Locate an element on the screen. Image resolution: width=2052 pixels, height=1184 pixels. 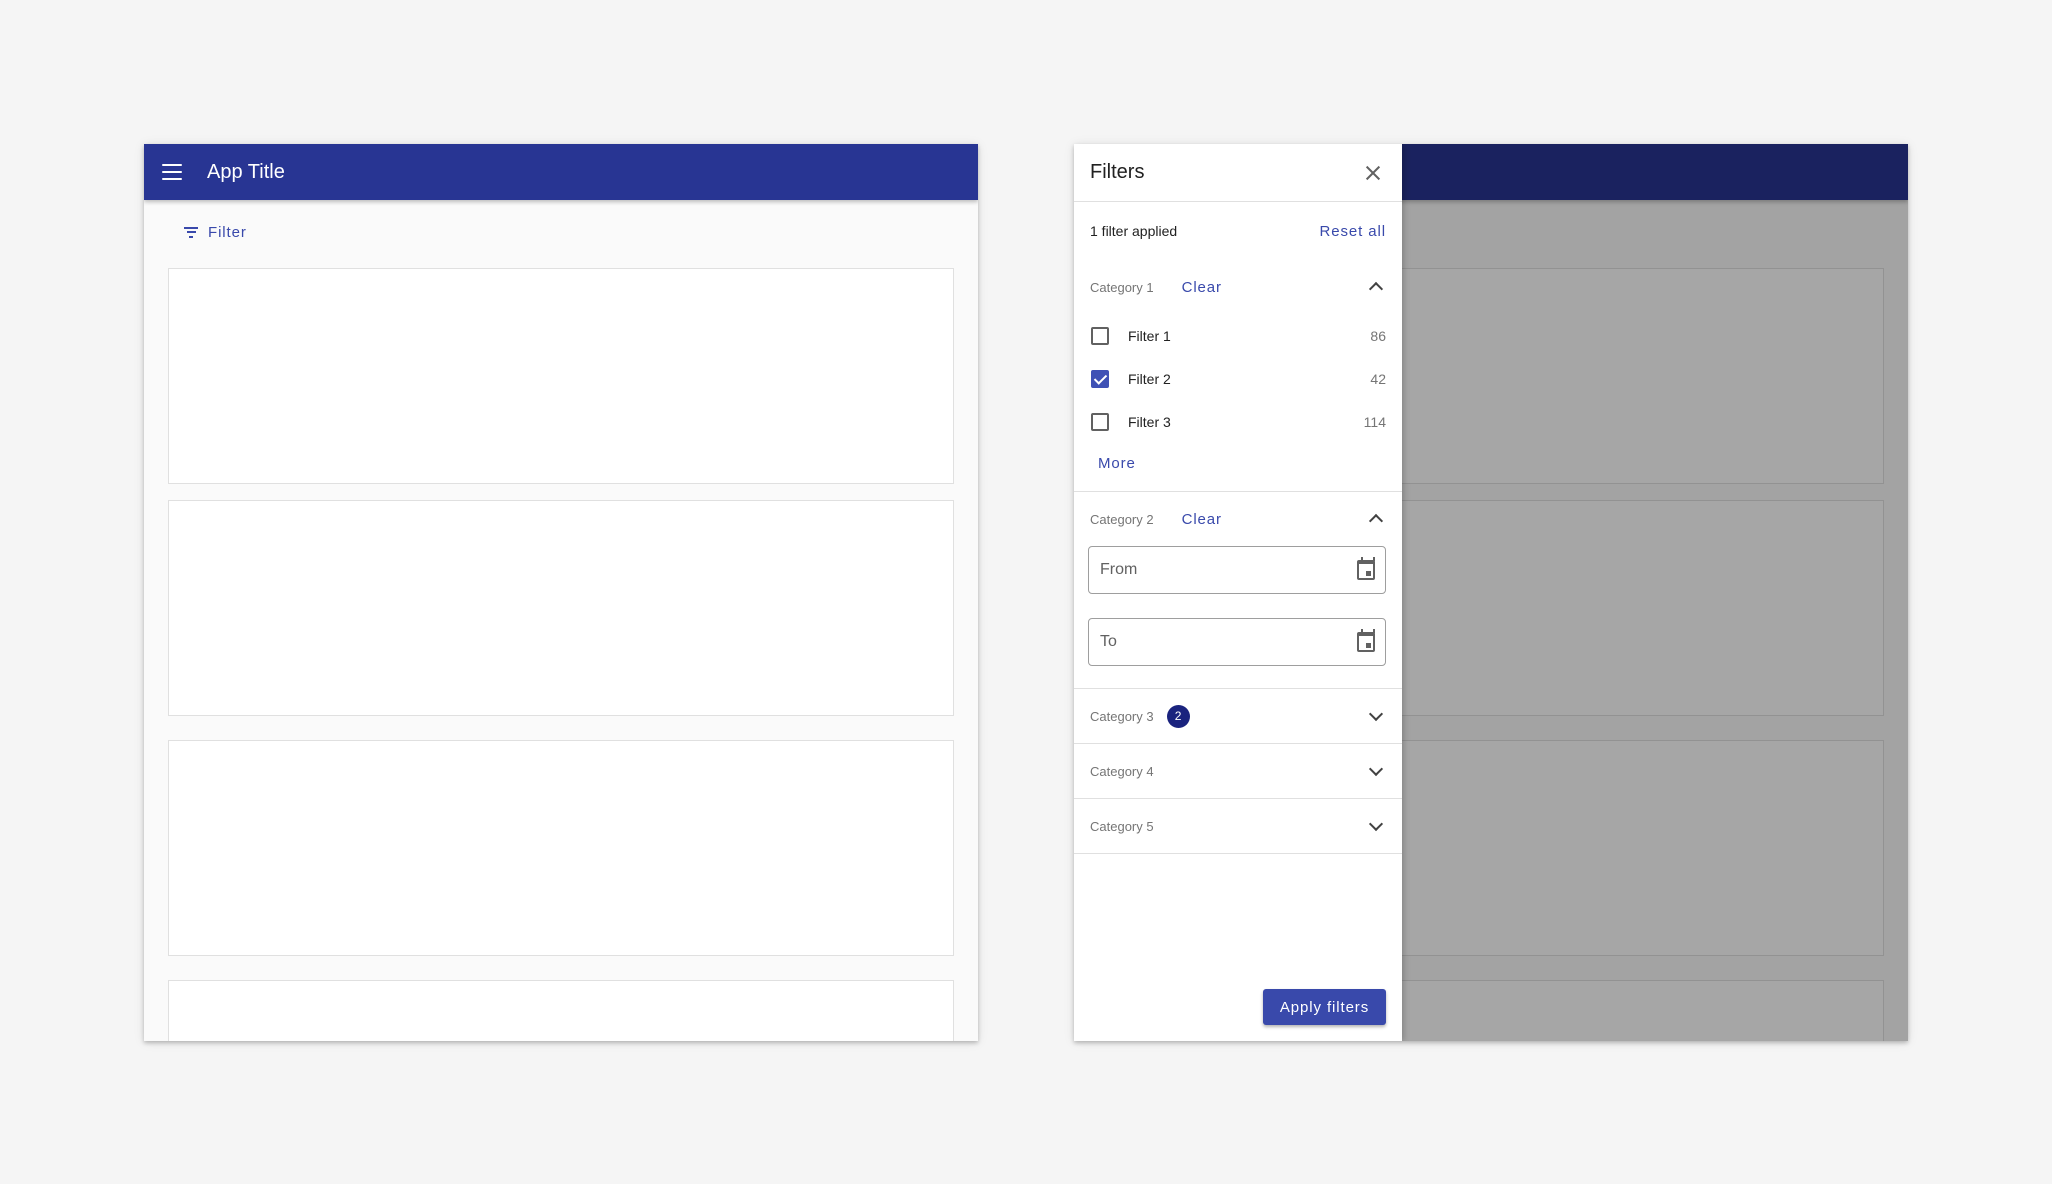
category-5-header: Category 5 is located at coordinates (1238, 826).